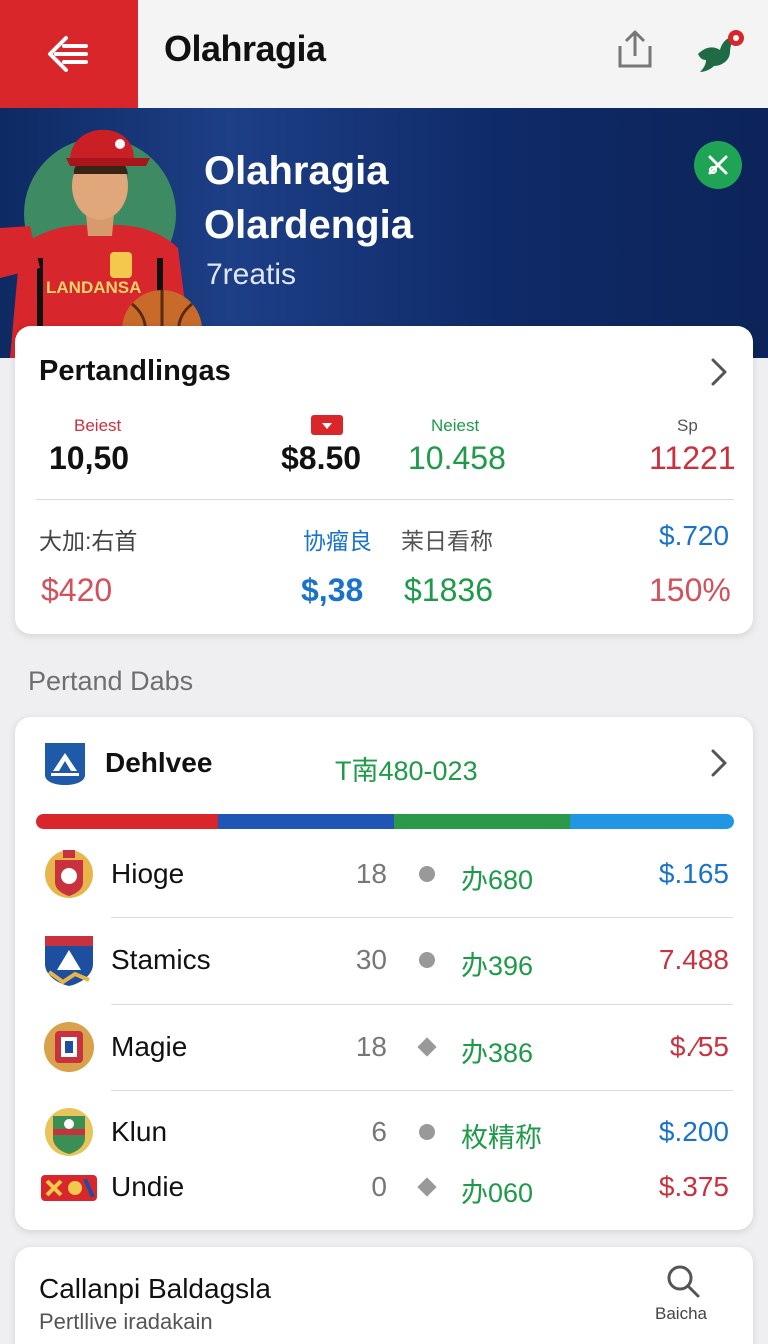 This screenshot has width=768, height=1344. I want to click on top-app-bar: Olahragia, so click(384, 54).